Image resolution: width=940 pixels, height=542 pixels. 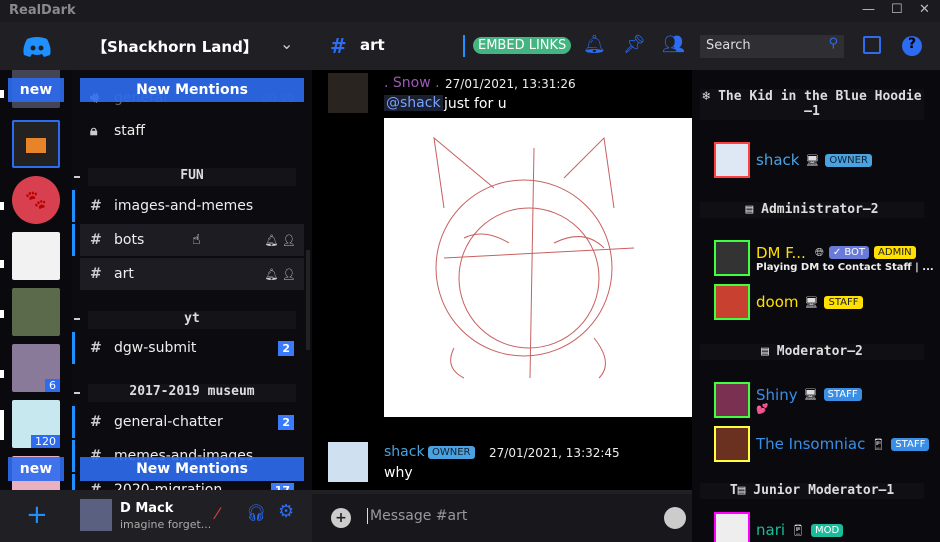 What do you see at coordinates (130, 131) in the screenshot?
I see `channel-label: staff` at bounding box center [130, 131].